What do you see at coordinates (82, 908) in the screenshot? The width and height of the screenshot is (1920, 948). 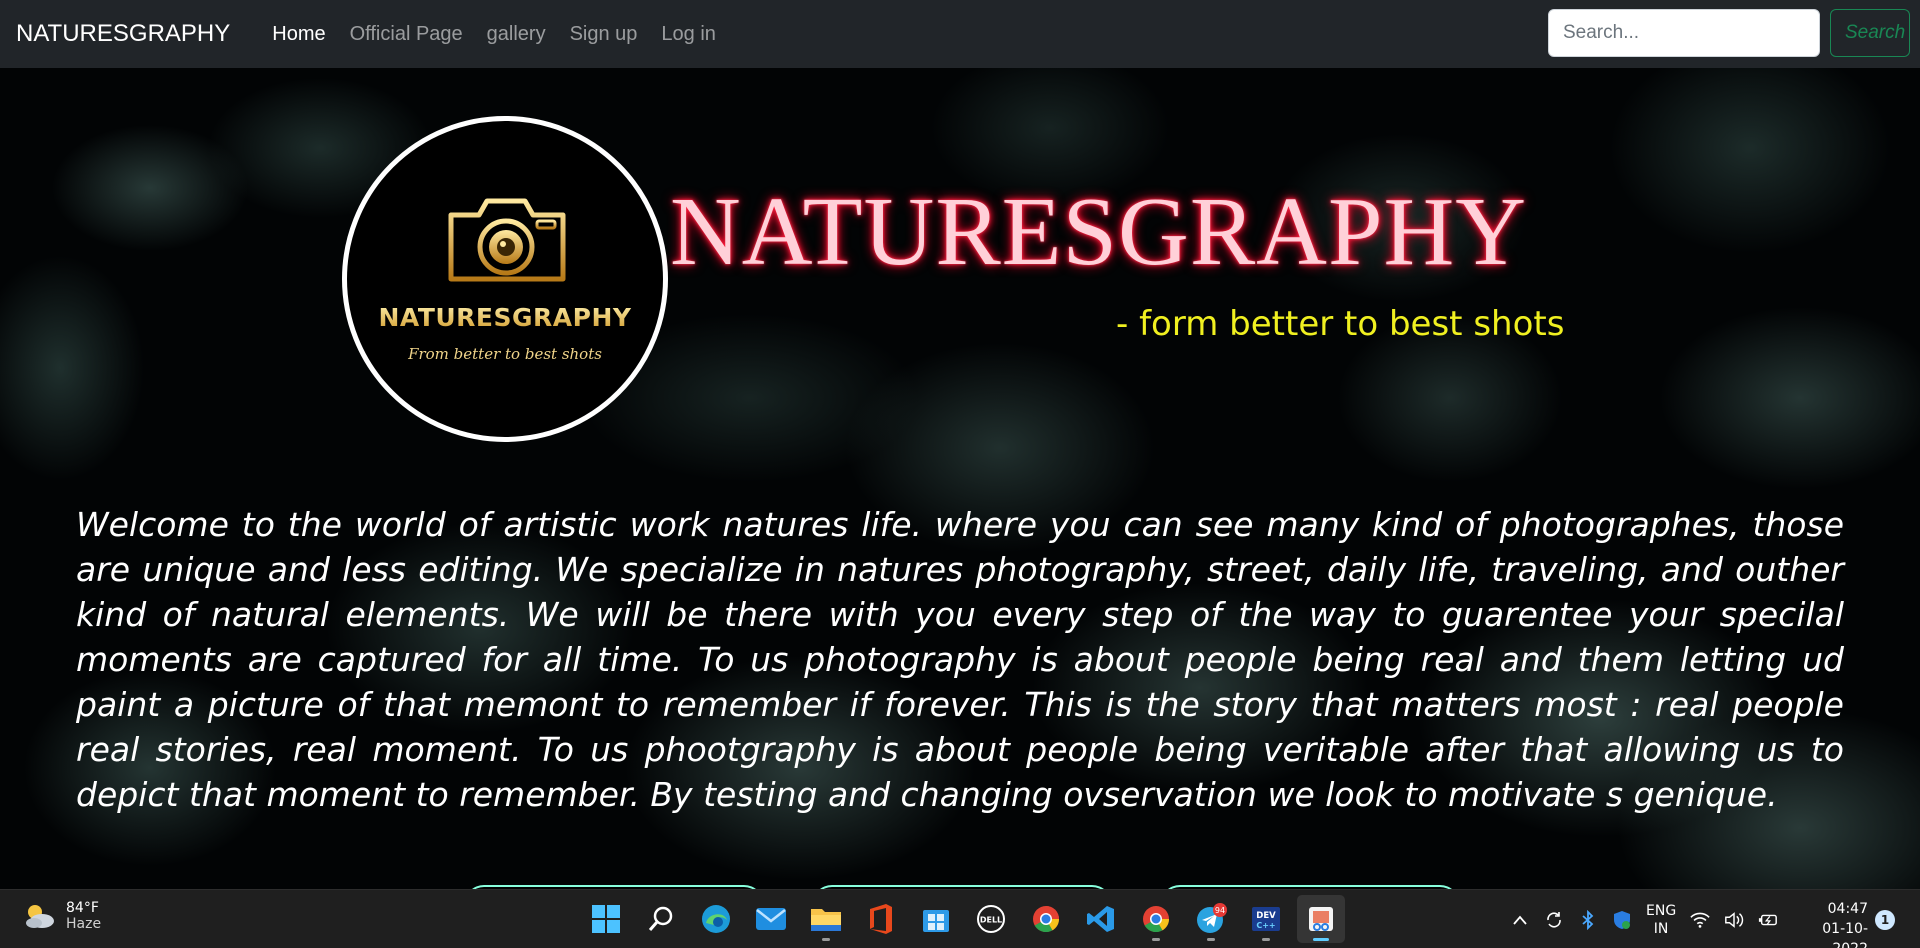 I see `weather-temperature: 84°F` at bounding box center [82, 908].